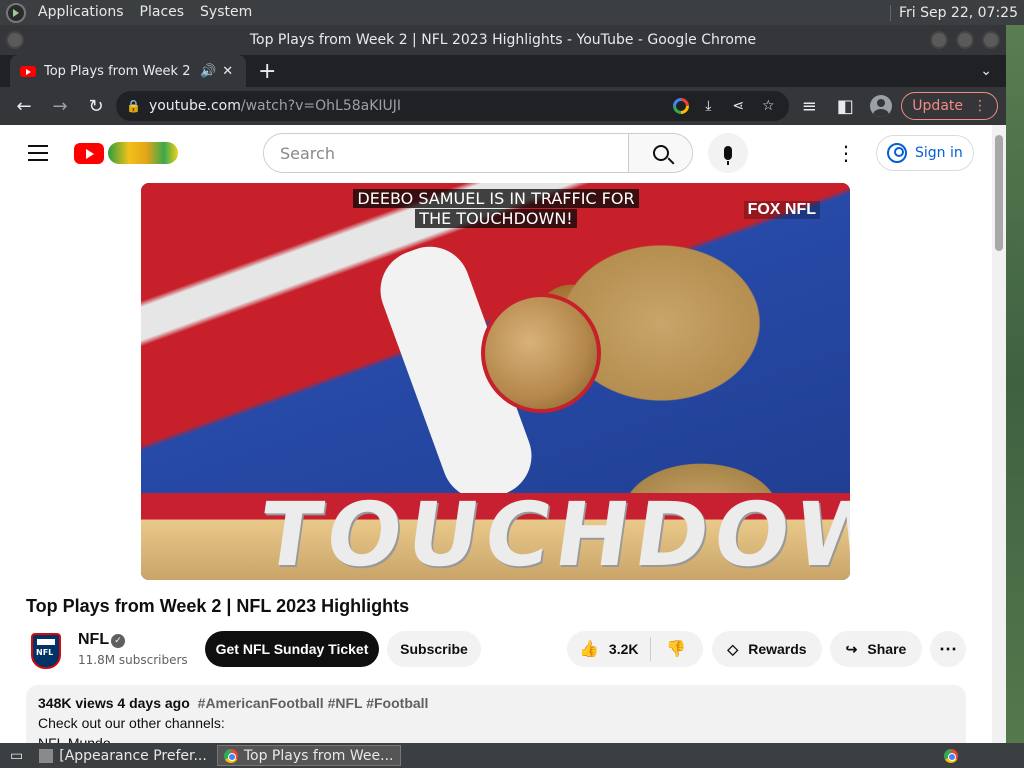 The width and height of the screenshot is (1024, 768). I want to click on youtube-masthead: ⋮ Sign in, so click(496, 153).